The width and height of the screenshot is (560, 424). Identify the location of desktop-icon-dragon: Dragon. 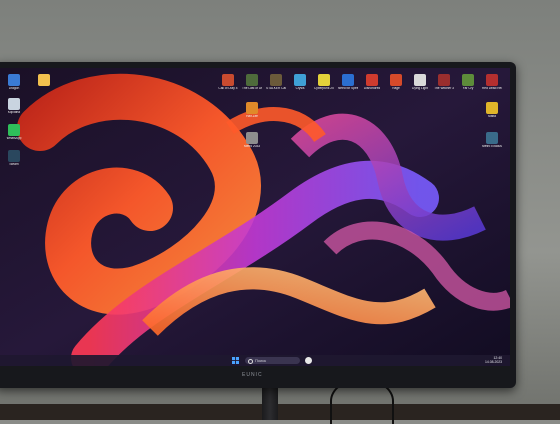
(14, 82).